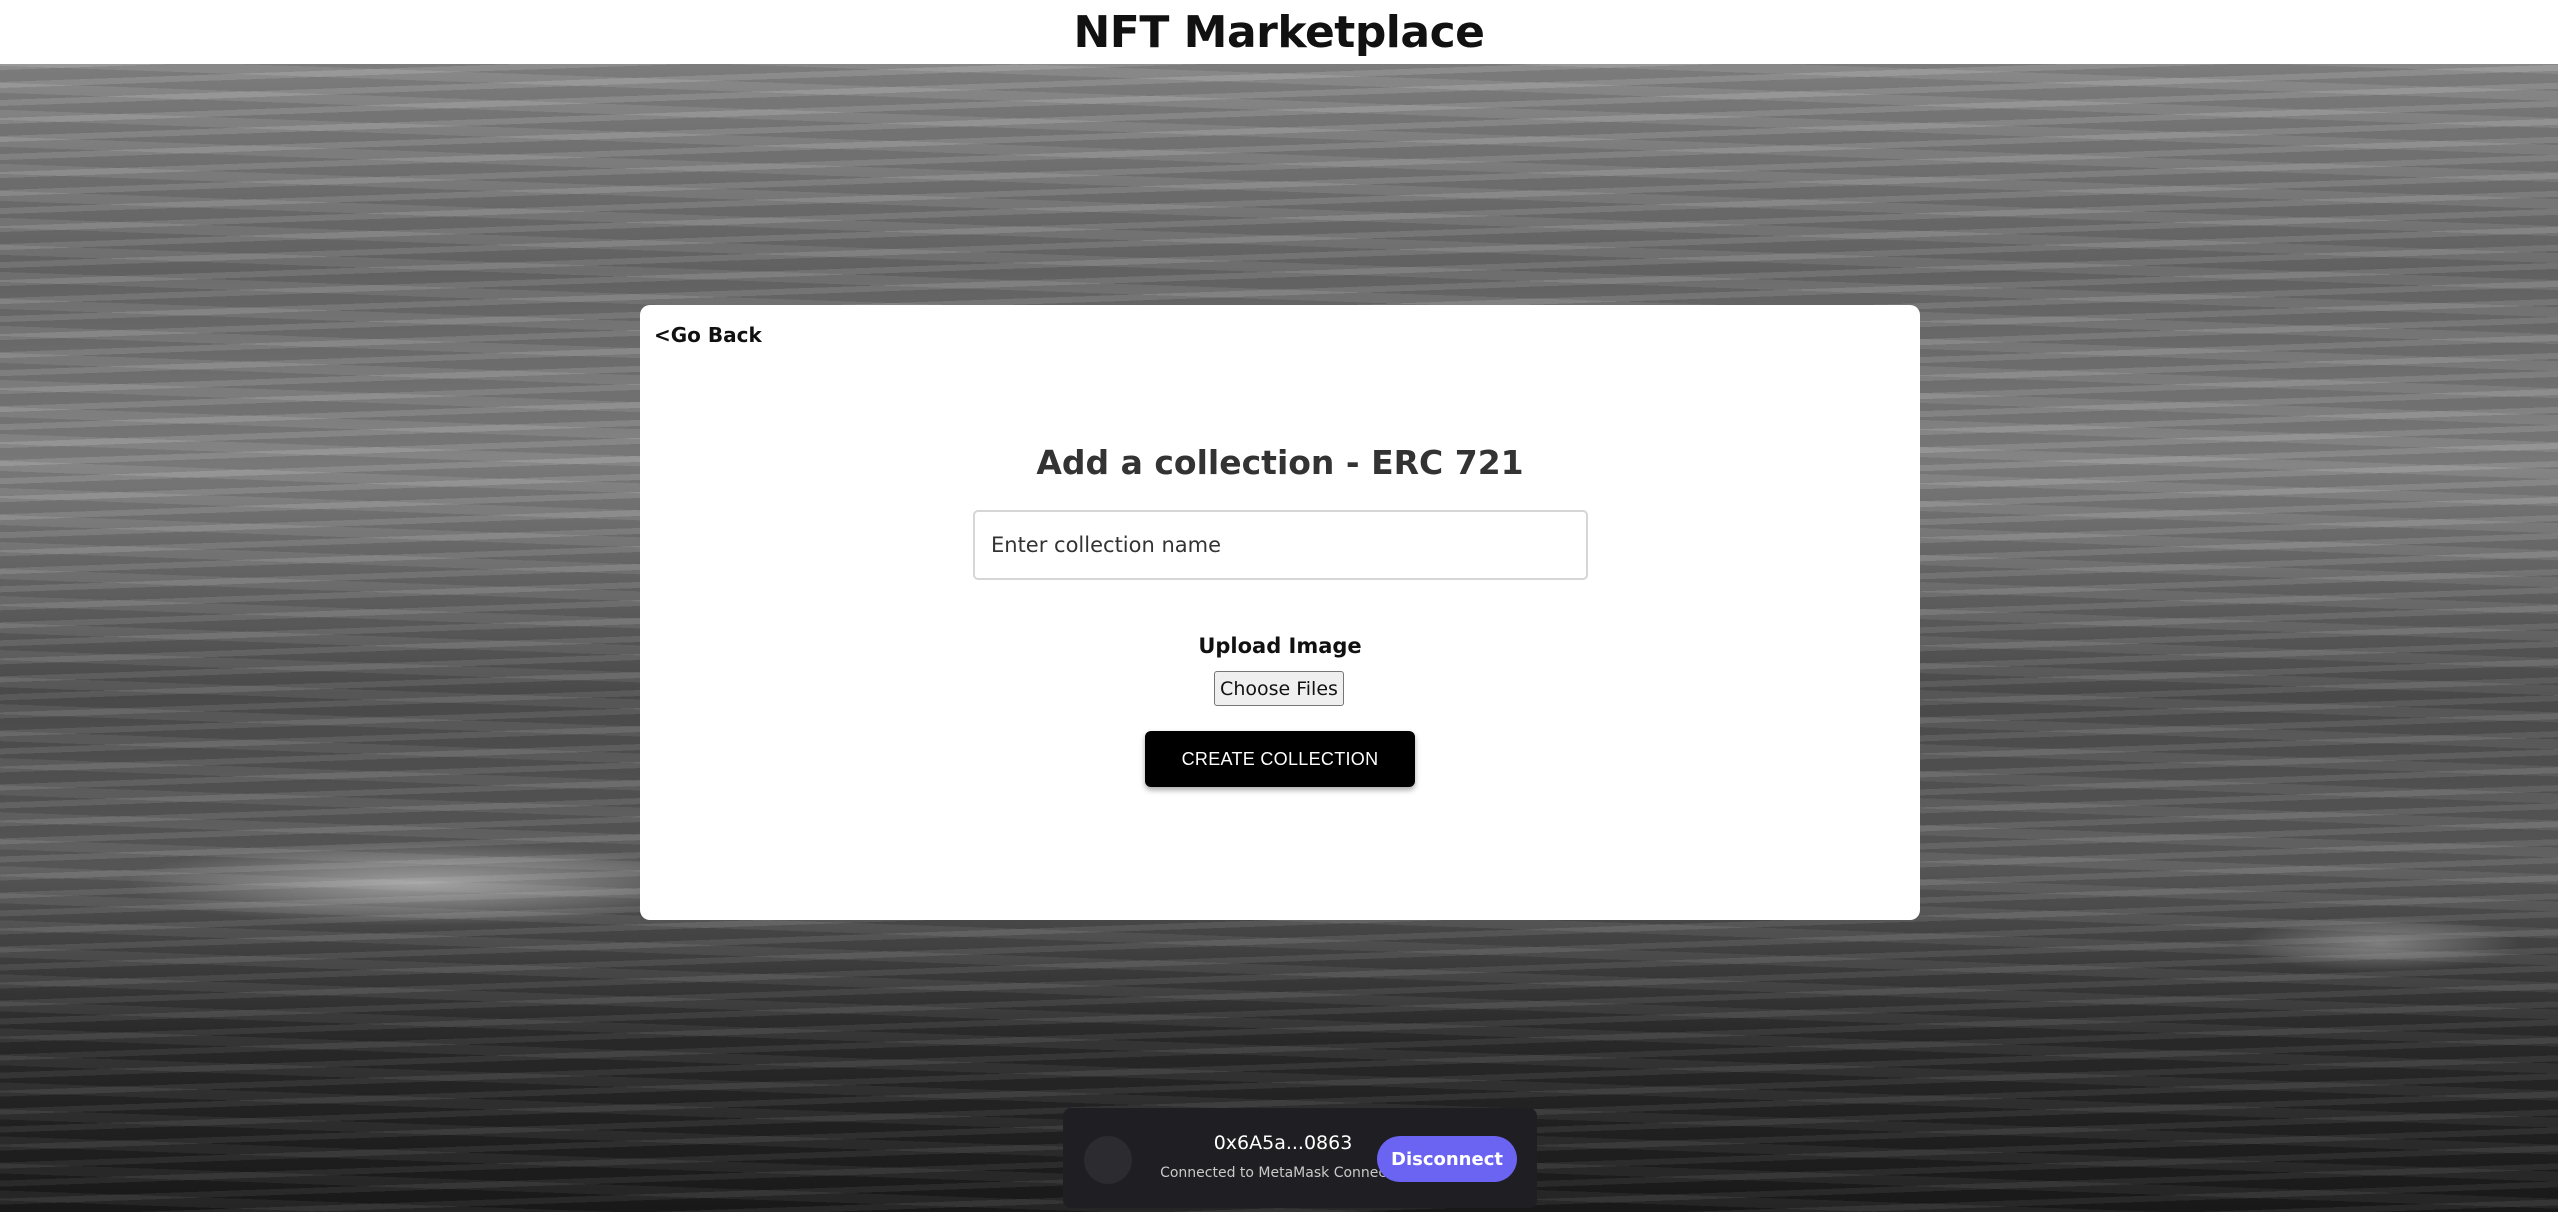 This screenshot has width=2558, height=1212. I want to click on avatar, so click(1108, 1160).